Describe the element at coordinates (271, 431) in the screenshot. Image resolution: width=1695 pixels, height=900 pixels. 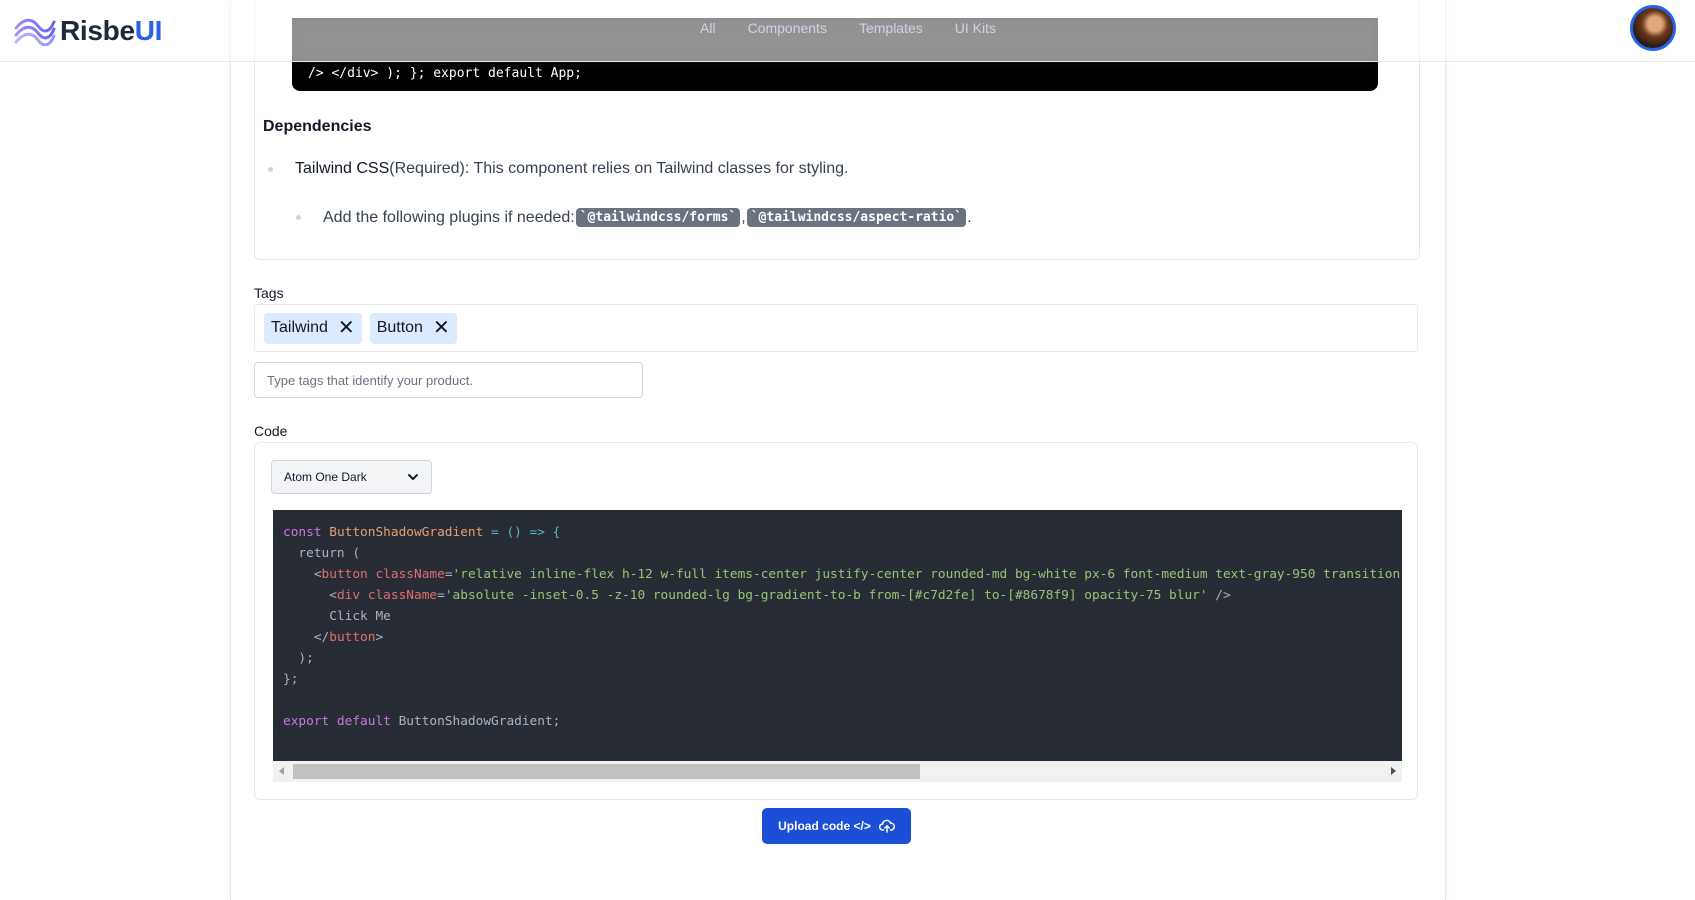
I see `code-label: Code` at that location.